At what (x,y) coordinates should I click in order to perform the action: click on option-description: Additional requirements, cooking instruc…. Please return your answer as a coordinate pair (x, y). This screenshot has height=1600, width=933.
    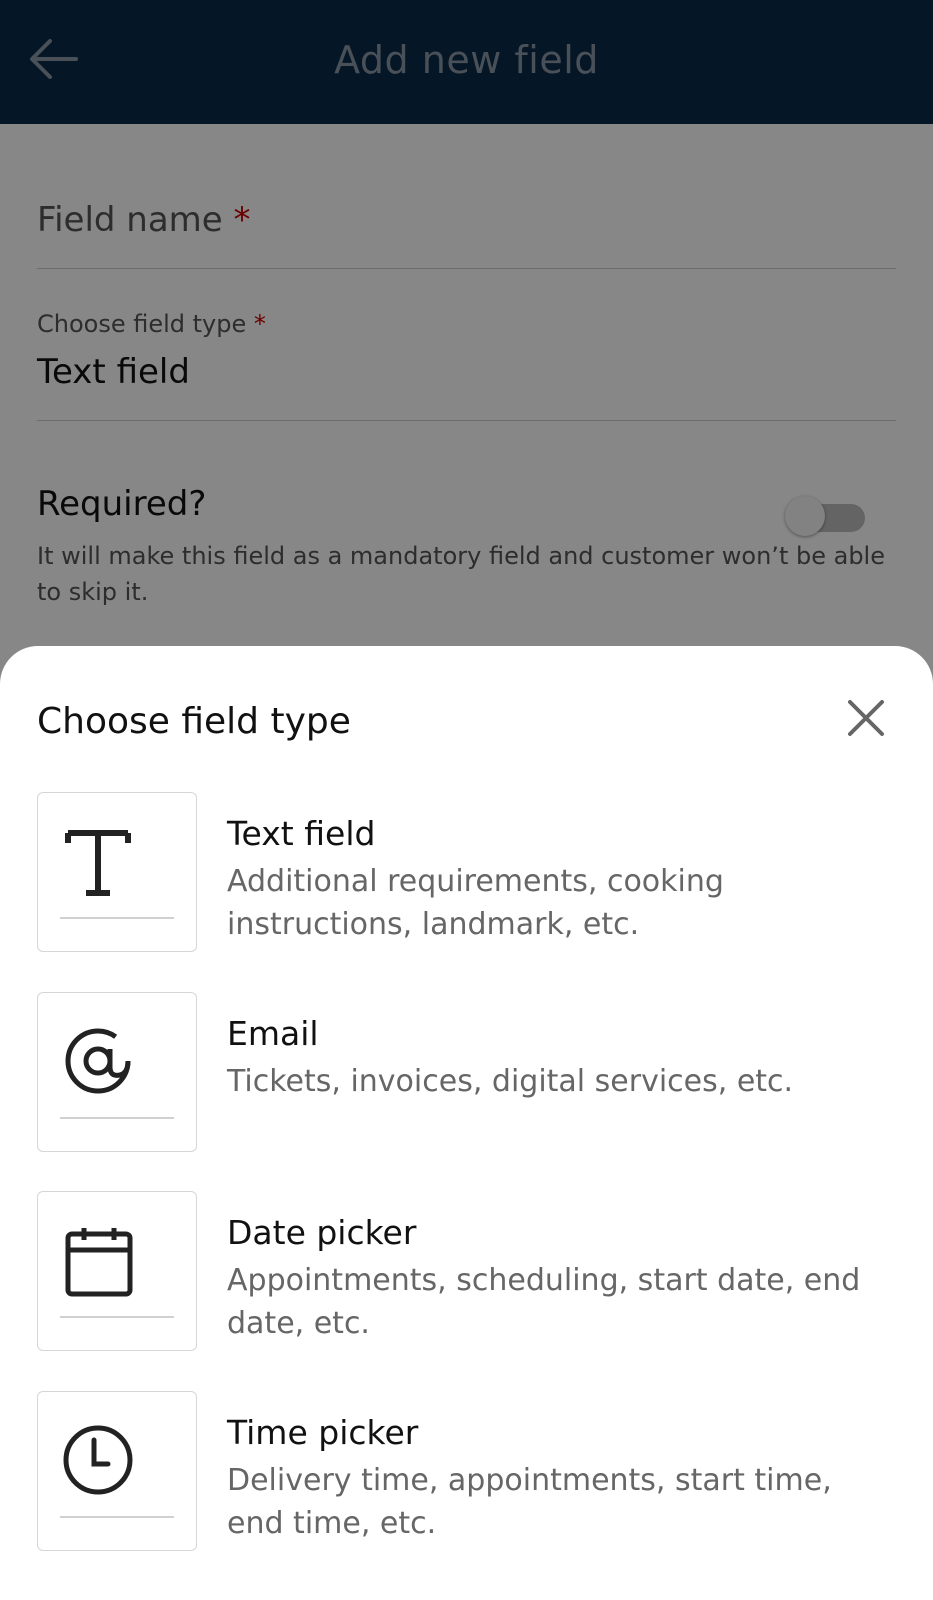
    Looking at the image, I should click on (475, 903).